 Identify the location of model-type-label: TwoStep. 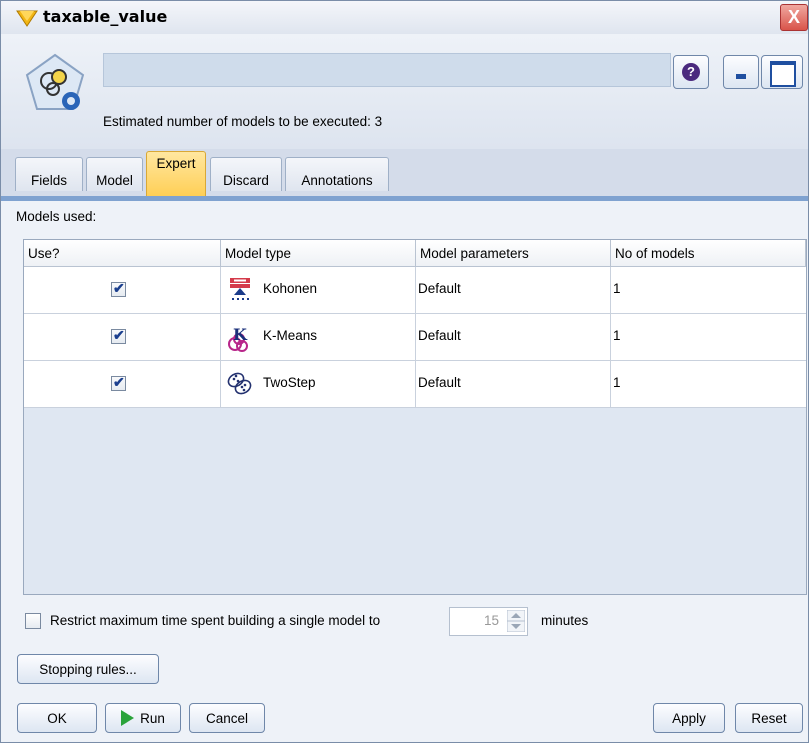
(289, 382).